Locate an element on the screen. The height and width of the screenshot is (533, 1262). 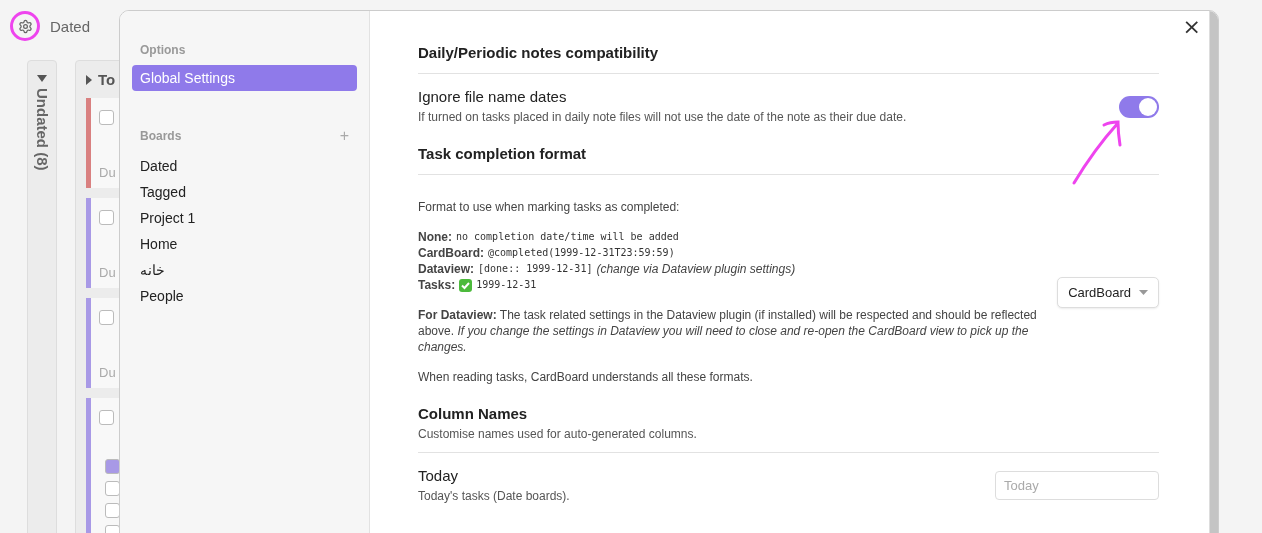
format-label: Tasks: is located at coordinates (437, 285).